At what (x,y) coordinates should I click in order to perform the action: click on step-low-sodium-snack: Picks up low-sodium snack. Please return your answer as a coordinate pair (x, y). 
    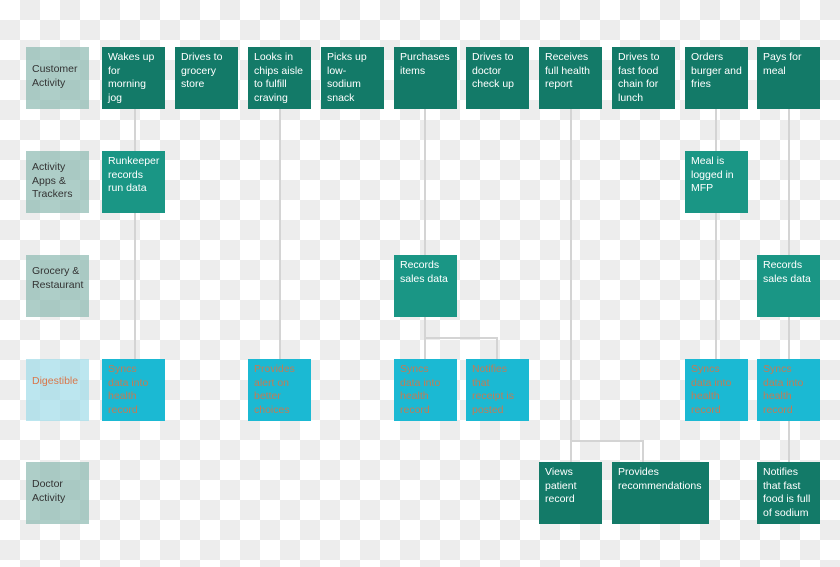
    Looking at the image, I should click on (352, 78).